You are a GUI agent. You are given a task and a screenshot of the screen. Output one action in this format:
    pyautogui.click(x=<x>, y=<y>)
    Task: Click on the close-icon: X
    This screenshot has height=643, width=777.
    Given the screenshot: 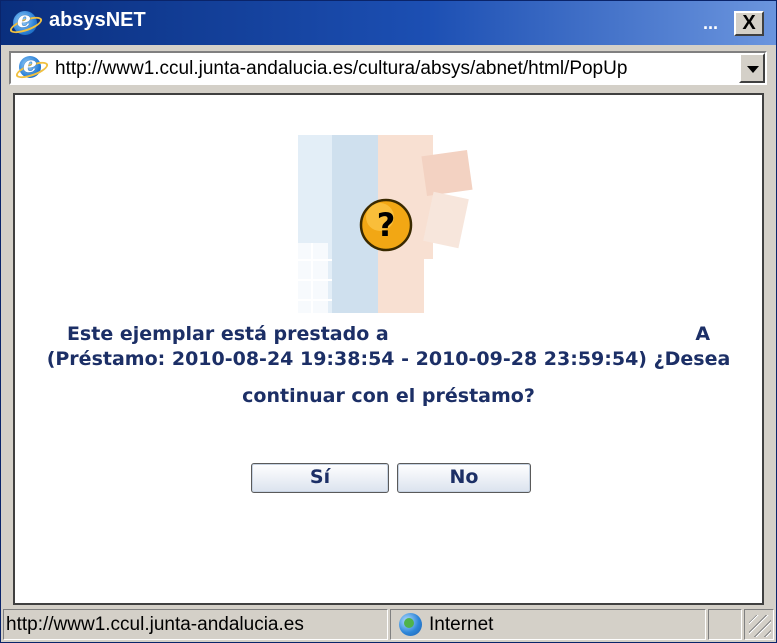 What is the action you would take?
    pyautogui.click(x=749, y=23)
    